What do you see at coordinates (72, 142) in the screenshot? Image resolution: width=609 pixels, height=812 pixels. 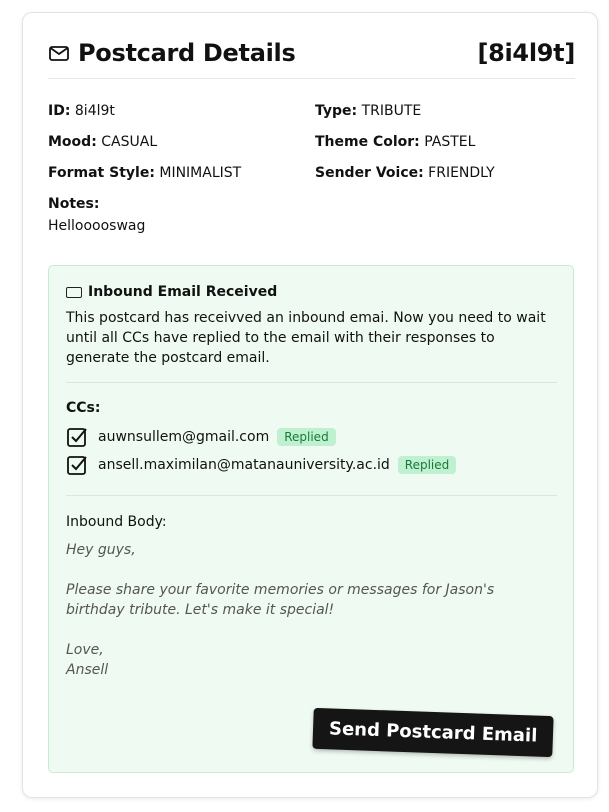 I see `detail-label: Mood:` at bounding box center [72, 142].